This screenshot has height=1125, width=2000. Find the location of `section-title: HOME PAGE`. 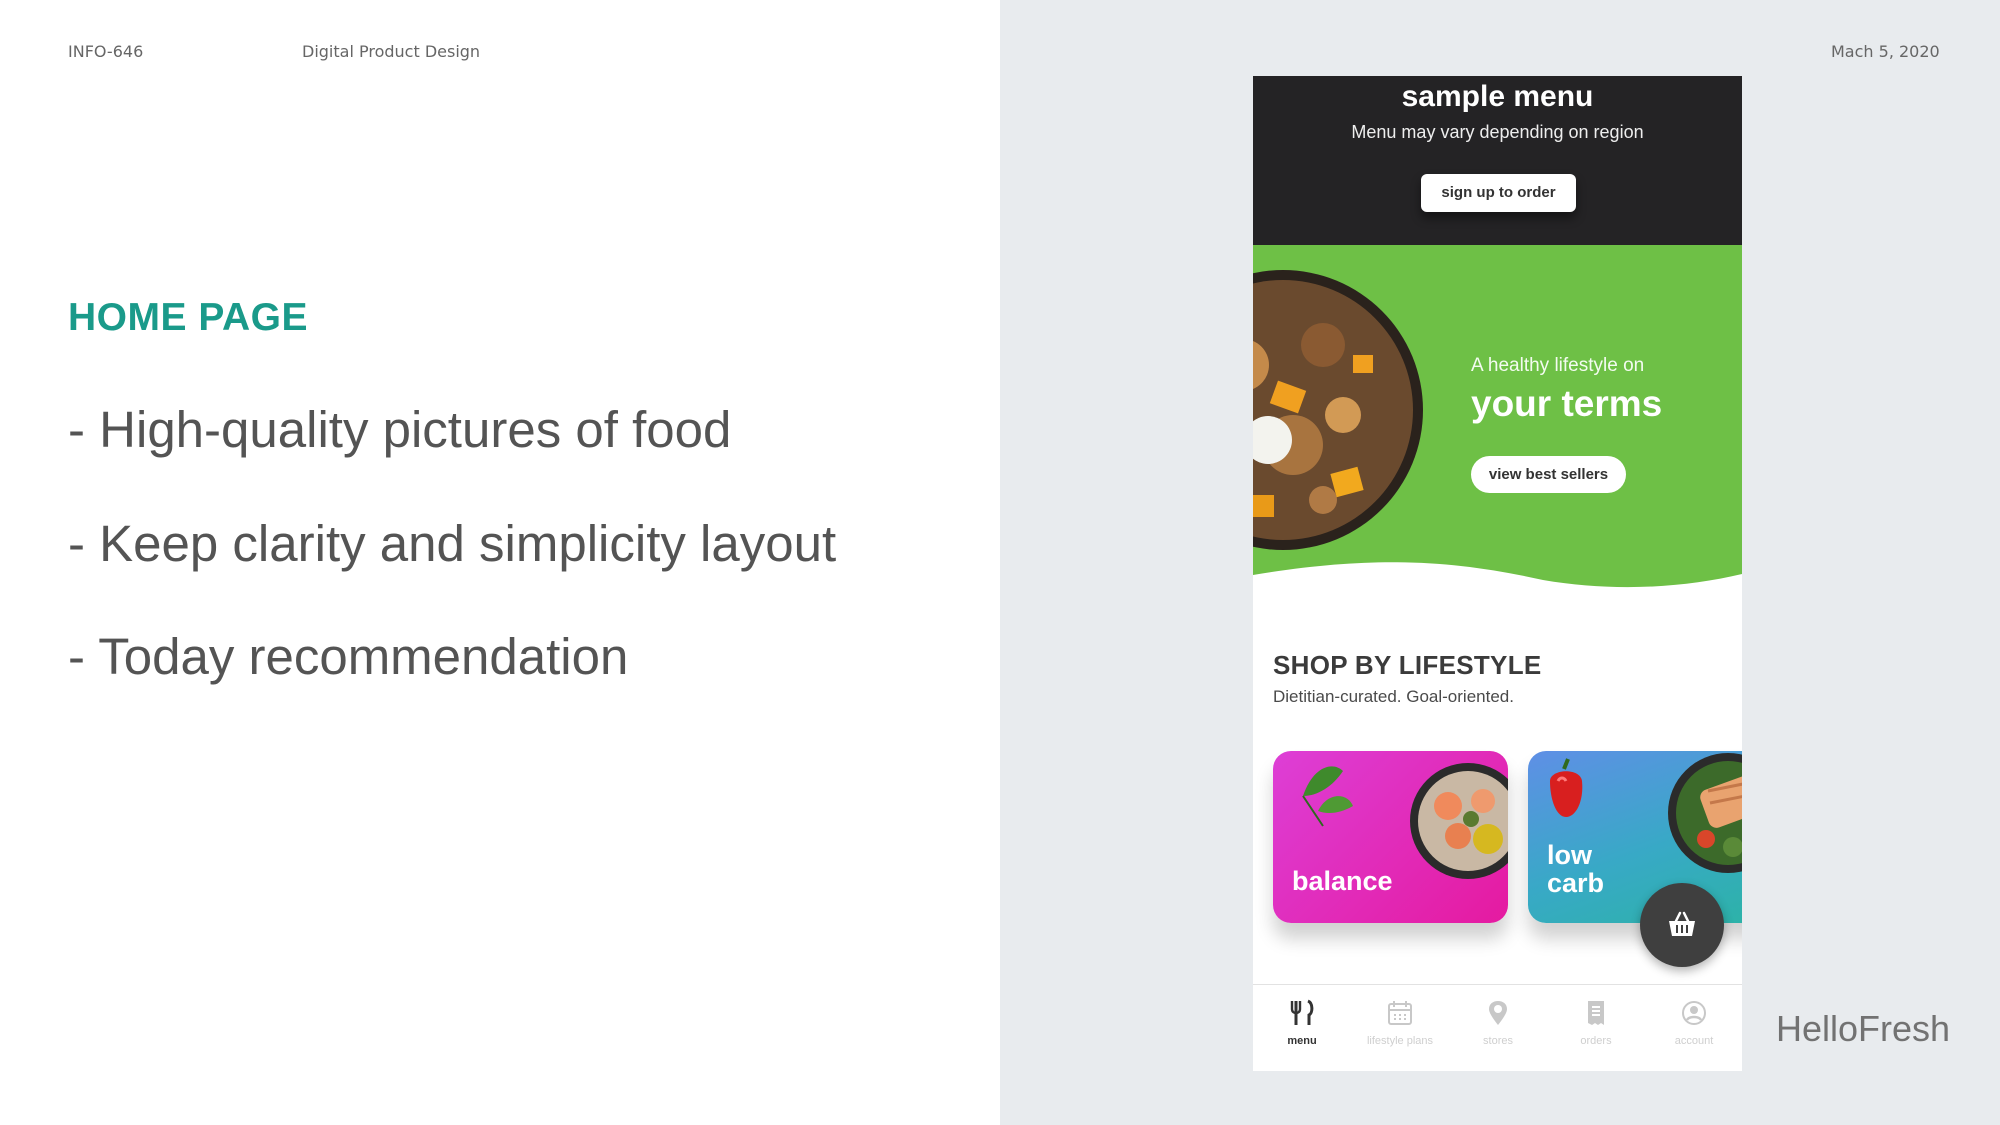

section-title: HOME PAGE is located at coordinates (188, 317).